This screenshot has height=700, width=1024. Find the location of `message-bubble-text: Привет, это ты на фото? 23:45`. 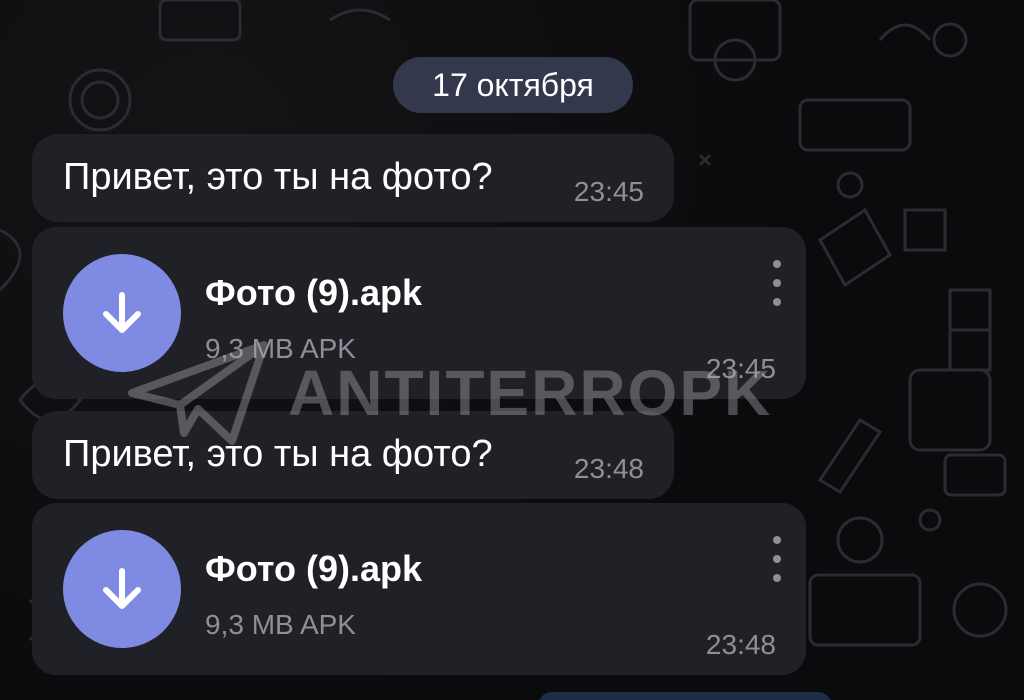

message-bubble-text: Привет, это ты на фото? 23:45 is located at coordinates (353, 178).